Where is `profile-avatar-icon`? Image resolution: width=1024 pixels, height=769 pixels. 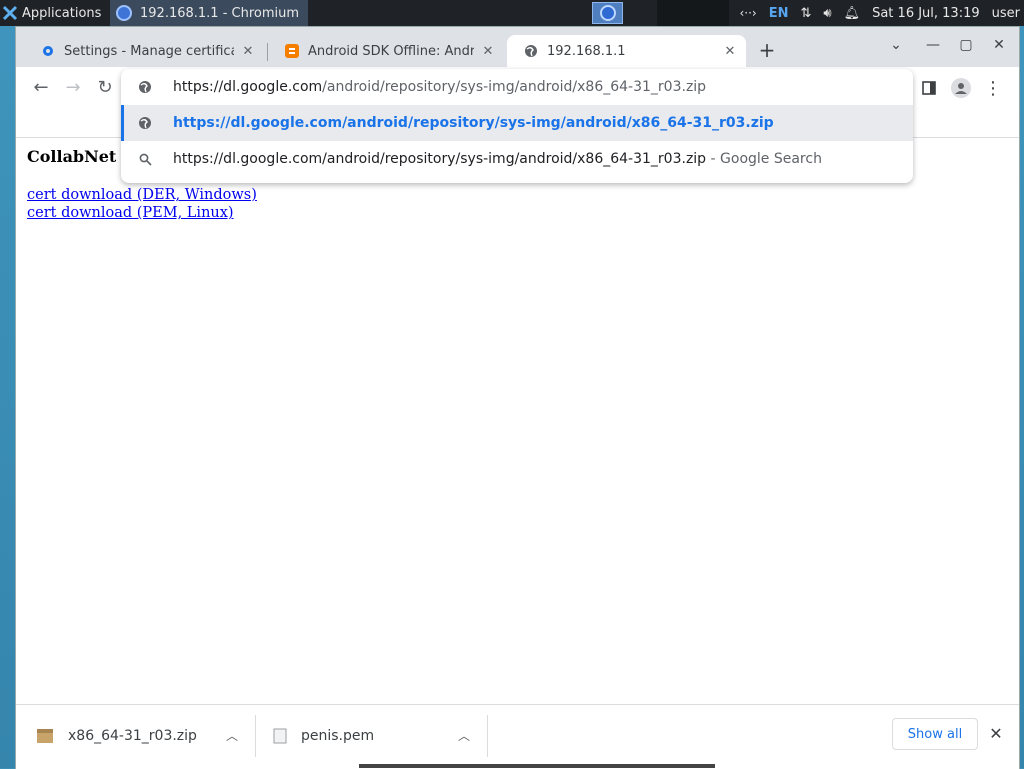 profile-avatar-icon is located at coordinates (961, 88).